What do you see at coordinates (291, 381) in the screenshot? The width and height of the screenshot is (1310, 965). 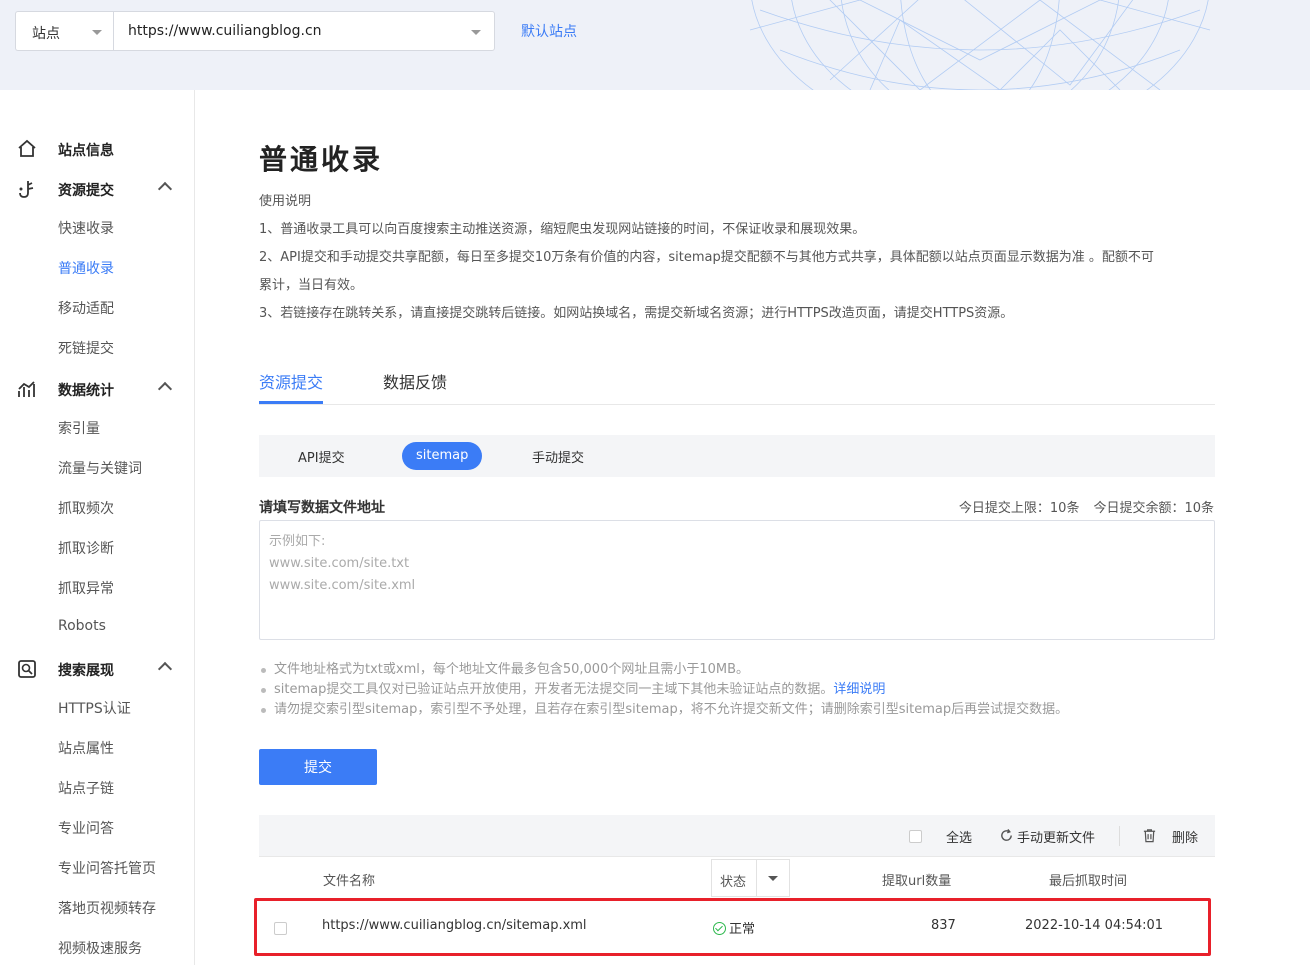 I see `tab-resource-submit: 资源提交` at bounding box center [291, 381].